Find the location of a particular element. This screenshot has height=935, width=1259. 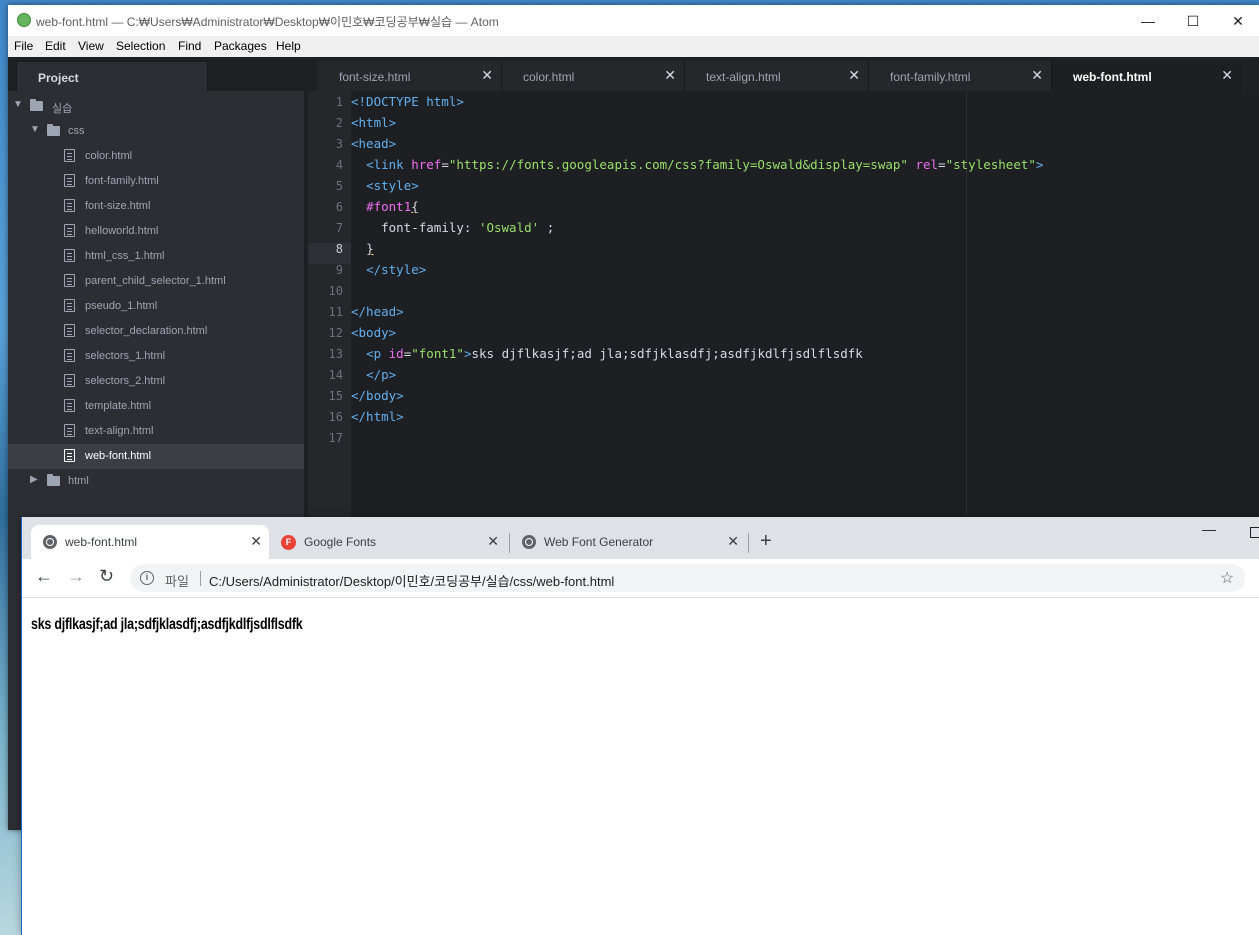

code-line: <html> is located at coordinates (373, 122).